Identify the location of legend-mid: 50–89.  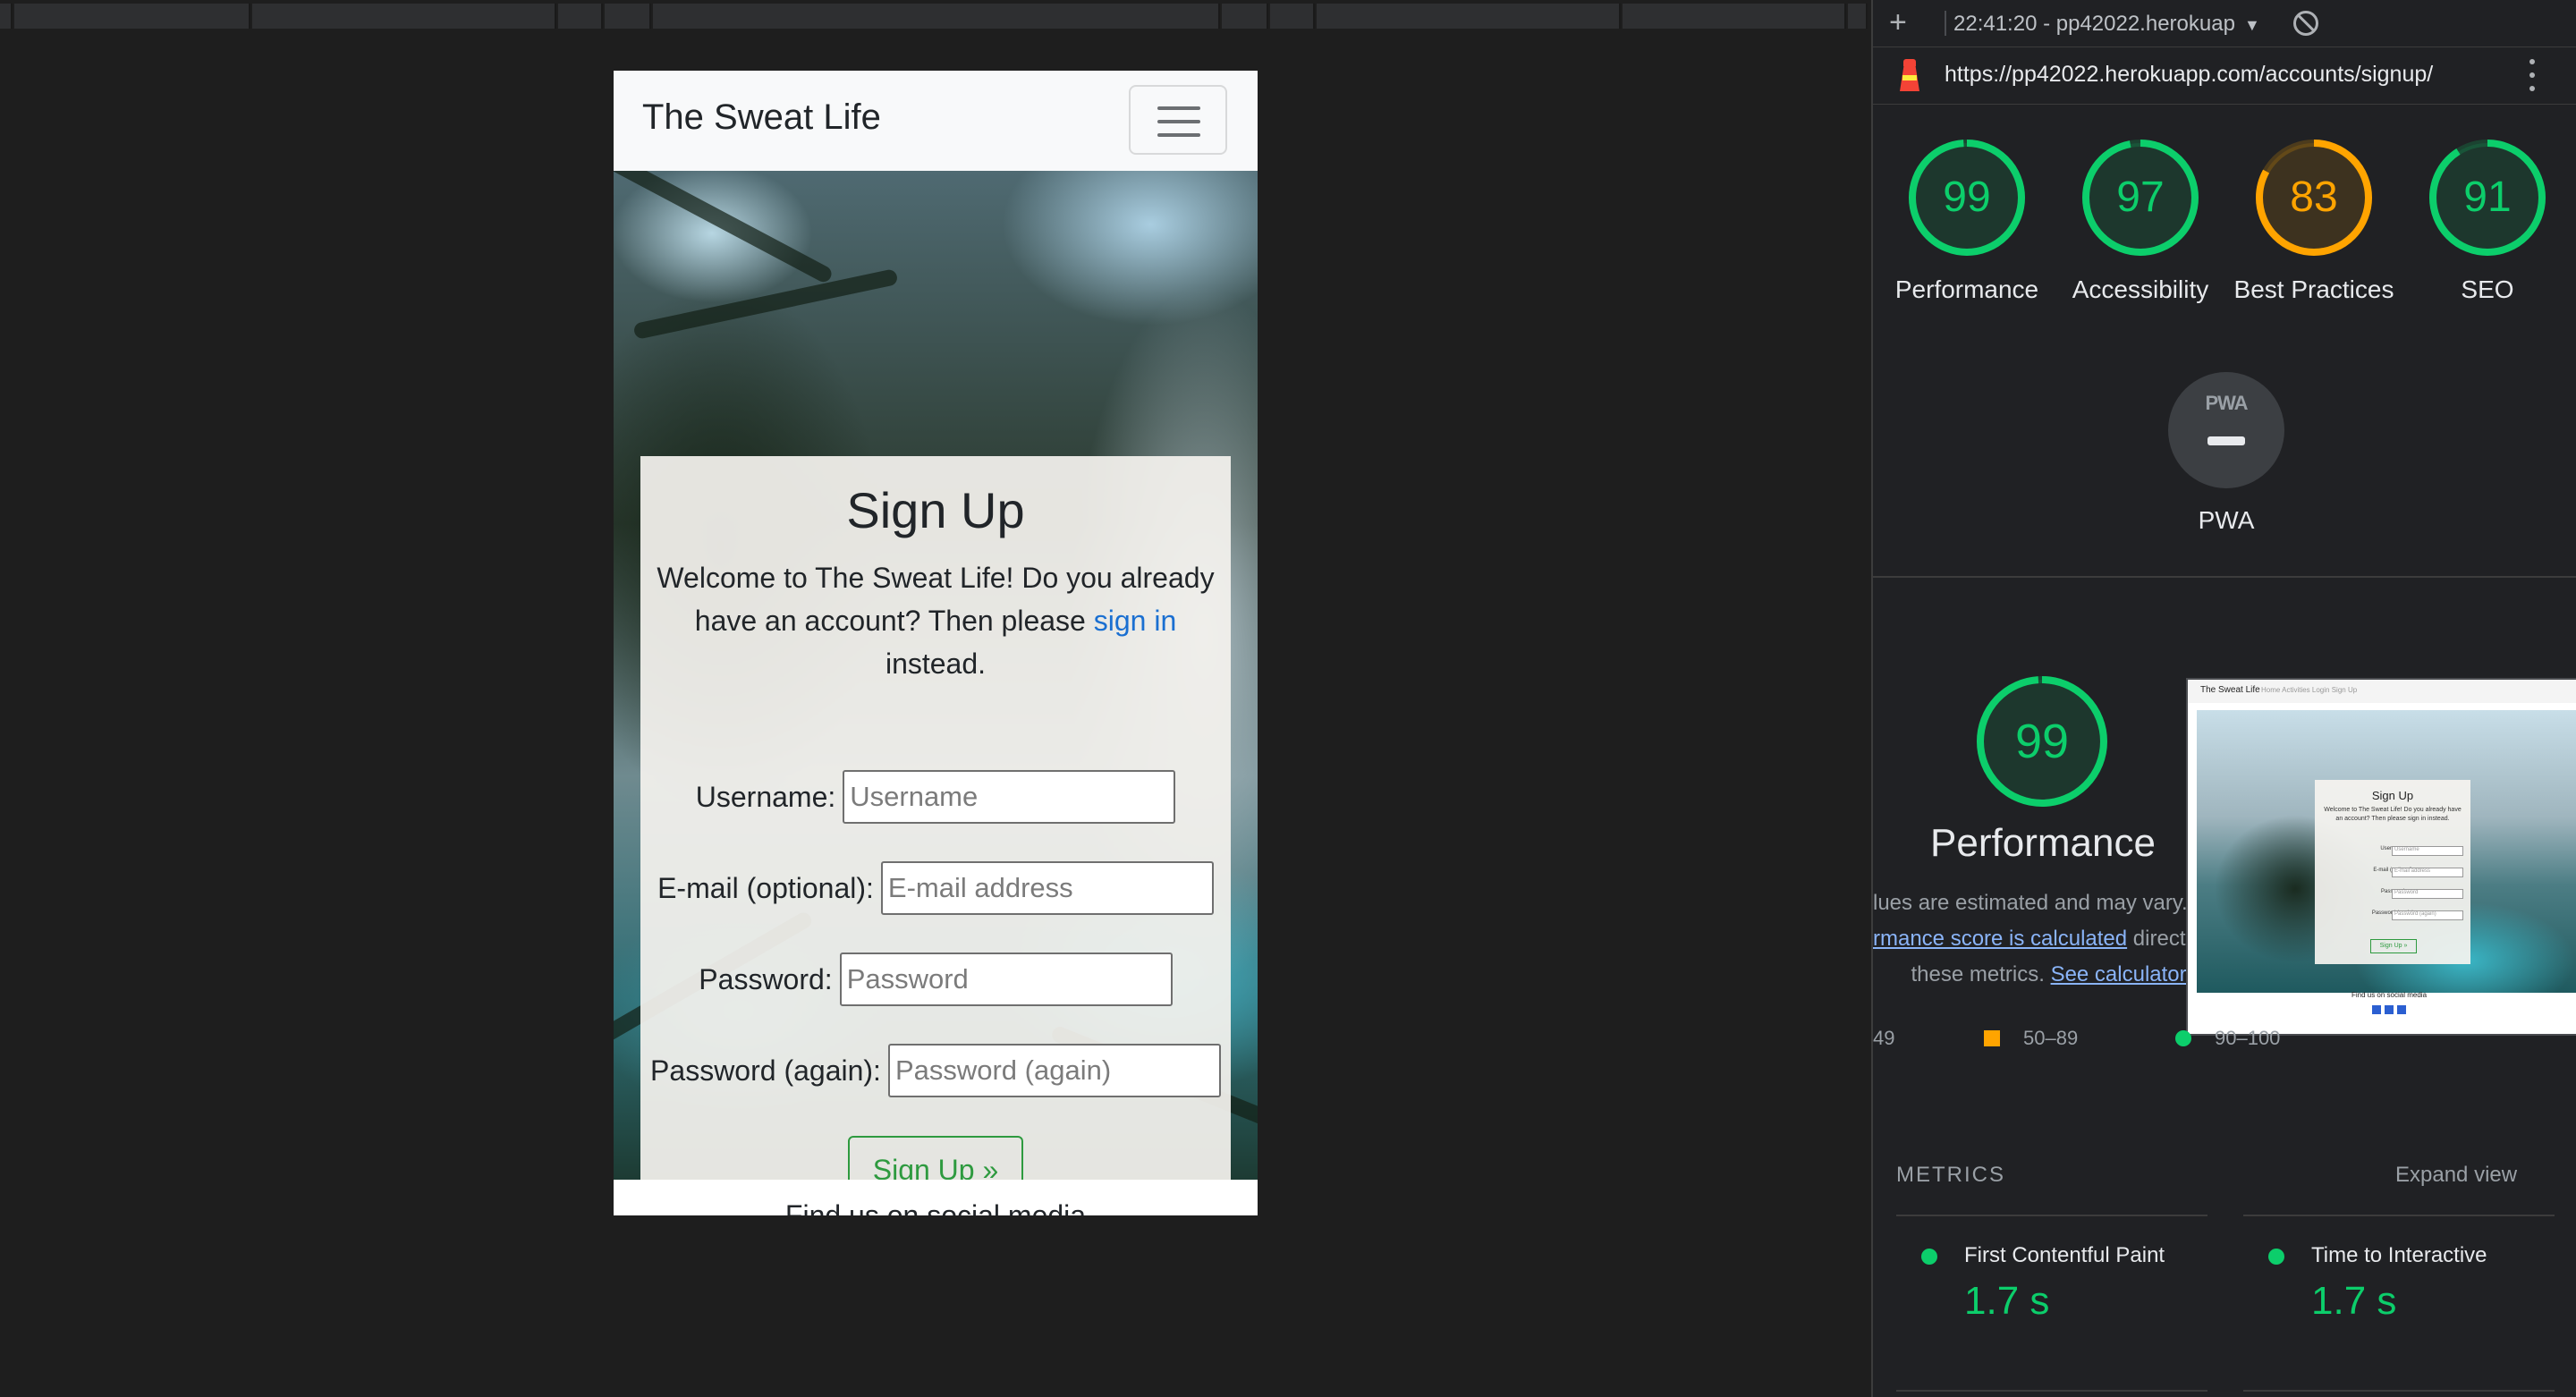
(2051, 1038).